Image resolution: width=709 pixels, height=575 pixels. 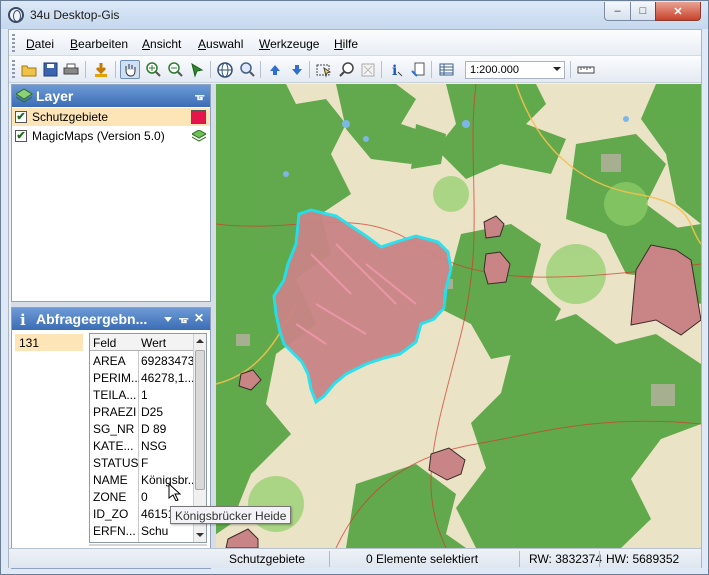 I want to click on menu-grip, so click(x=13, y=43).